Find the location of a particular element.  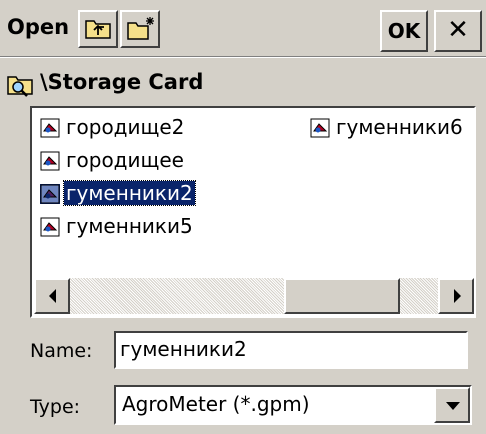

scroll-left-button is located at coordinates (52, 296).